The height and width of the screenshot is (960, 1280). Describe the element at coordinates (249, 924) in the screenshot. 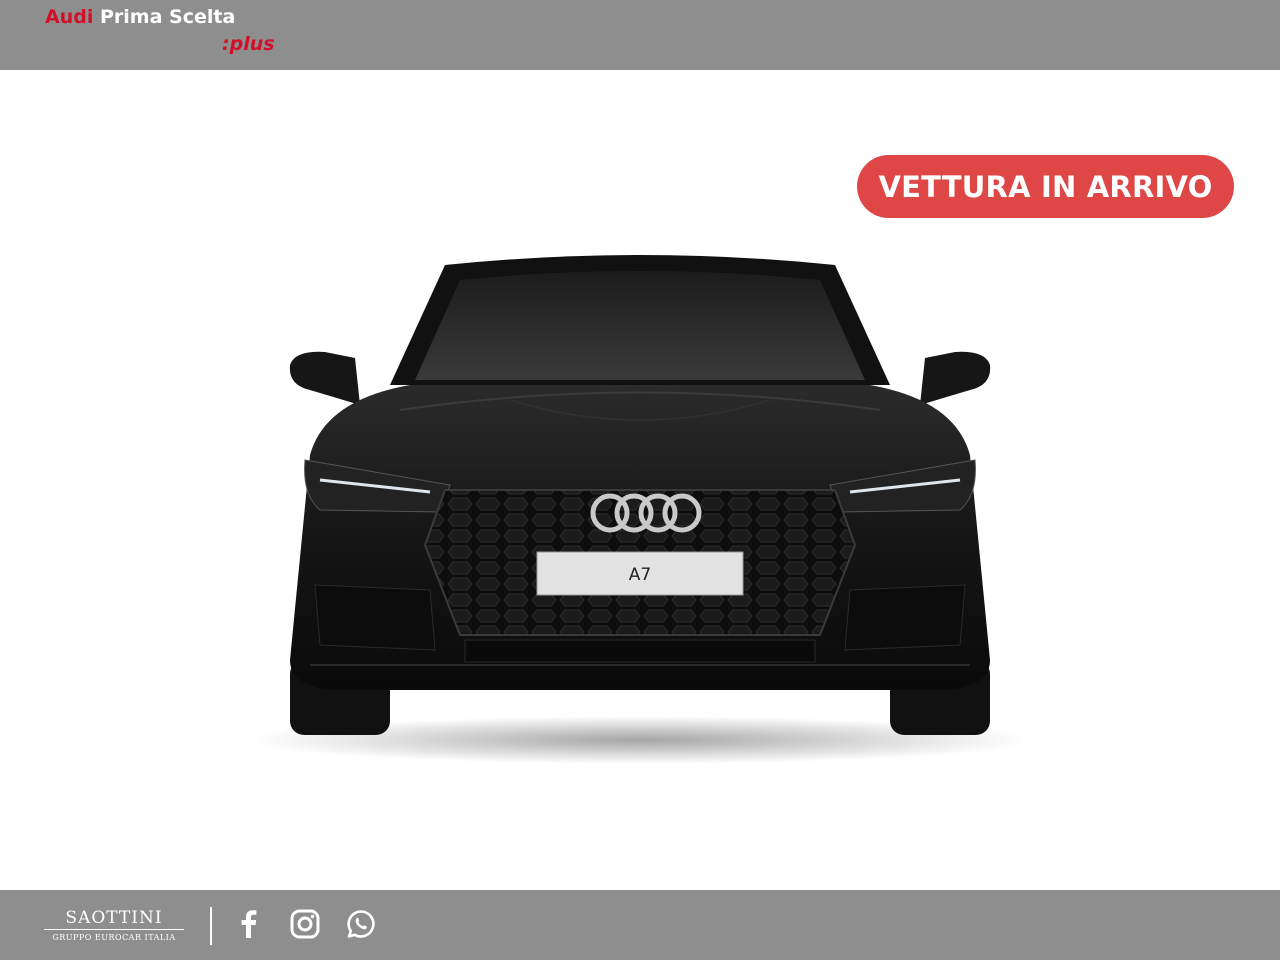

I see `facebook-icon` at that location.